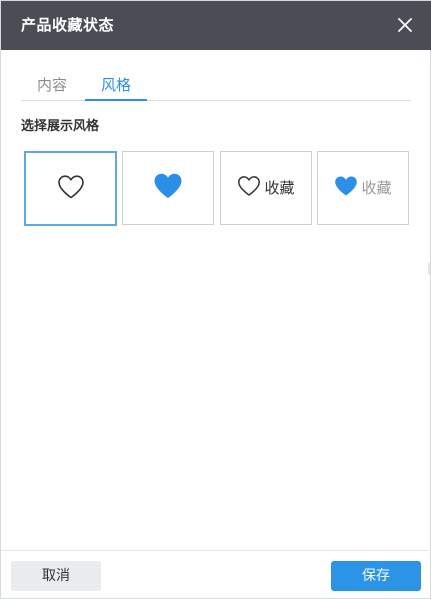 Image resolution: width=431 pixels, height=599 pixels. What do you see at coordinates (68, 25) in the screenshot?
I see `dialog-title: 产品收藏状态` at bounding box center [68, 25].